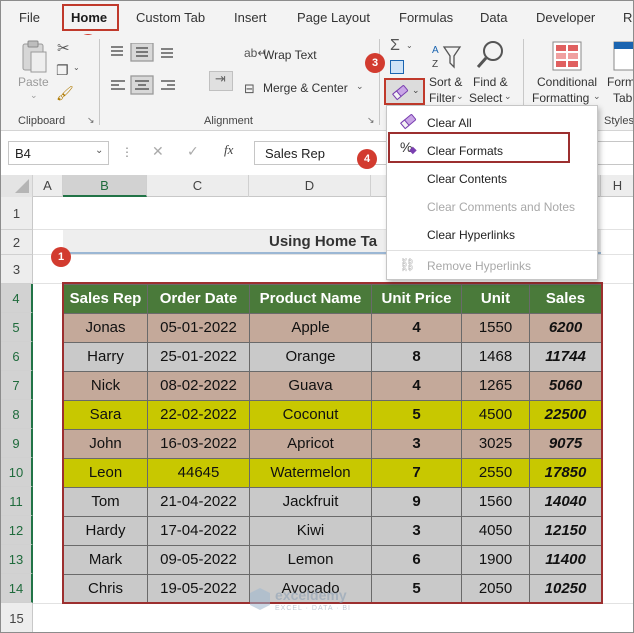 The height and width of the screenshot is (633, 634). I want to click on name-box-chevron-icon: ⌄, so click(99, 150).